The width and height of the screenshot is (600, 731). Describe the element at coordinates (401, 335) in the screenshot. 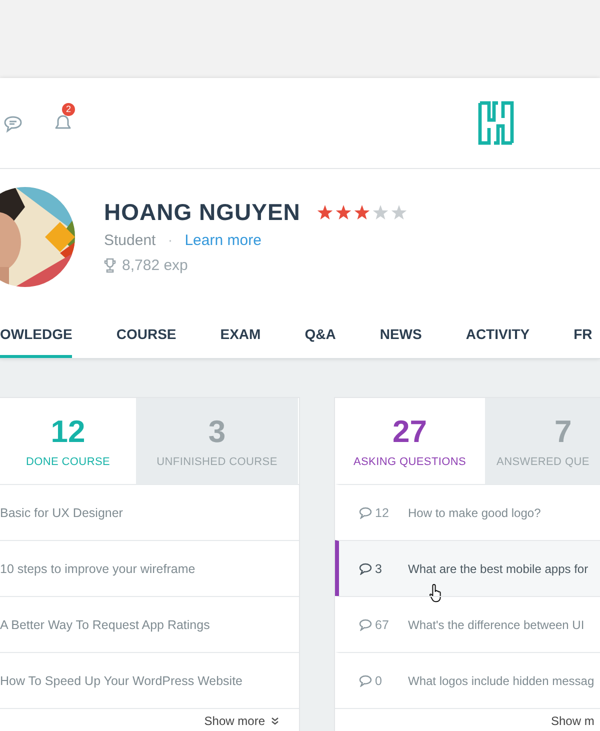

I see `nav-tab: NEWS` at that location.